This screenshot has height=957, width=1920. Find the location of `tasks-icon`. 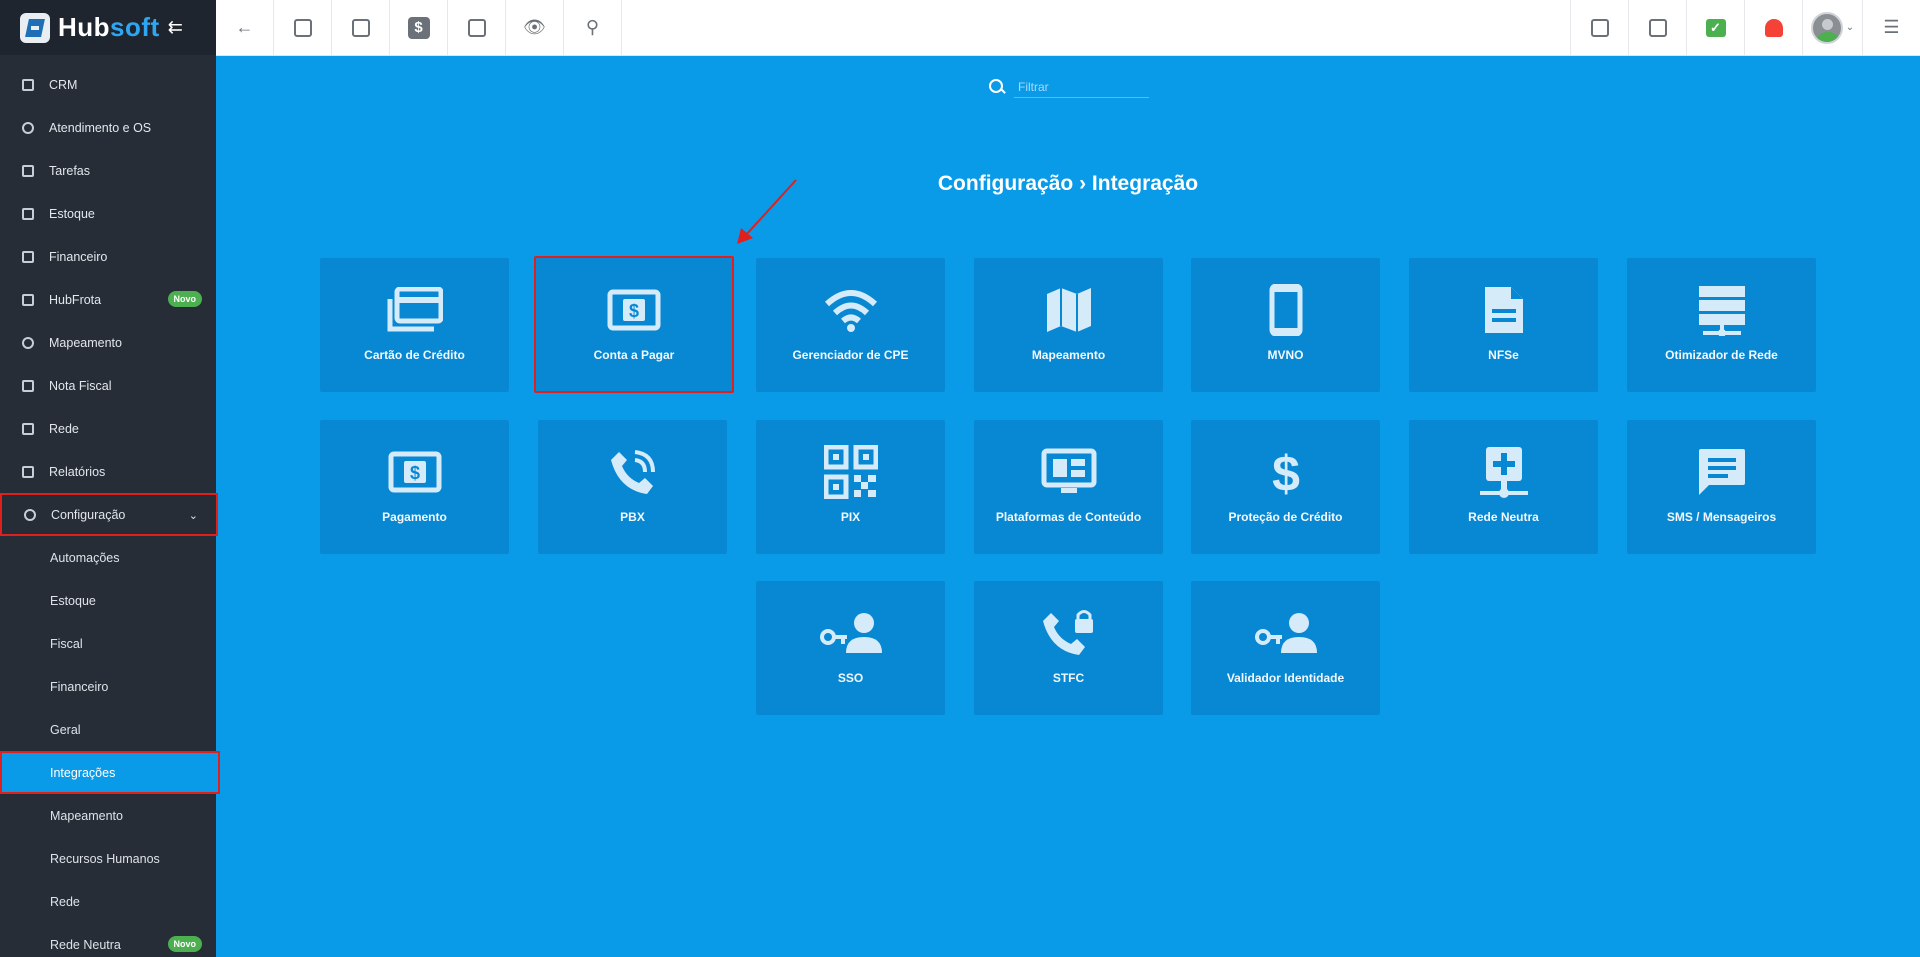

tasks-icon is located at coordinates (28, 170).